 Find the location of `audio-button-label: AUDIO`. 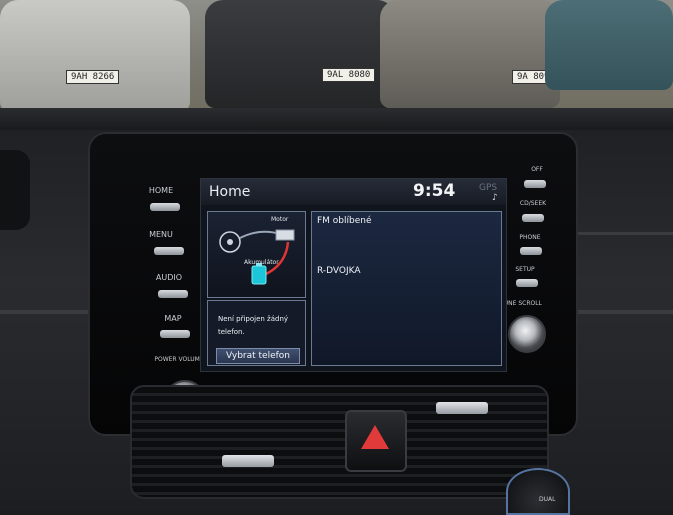

audio-button-label: AUDIO is located at coordinates (169, 277).